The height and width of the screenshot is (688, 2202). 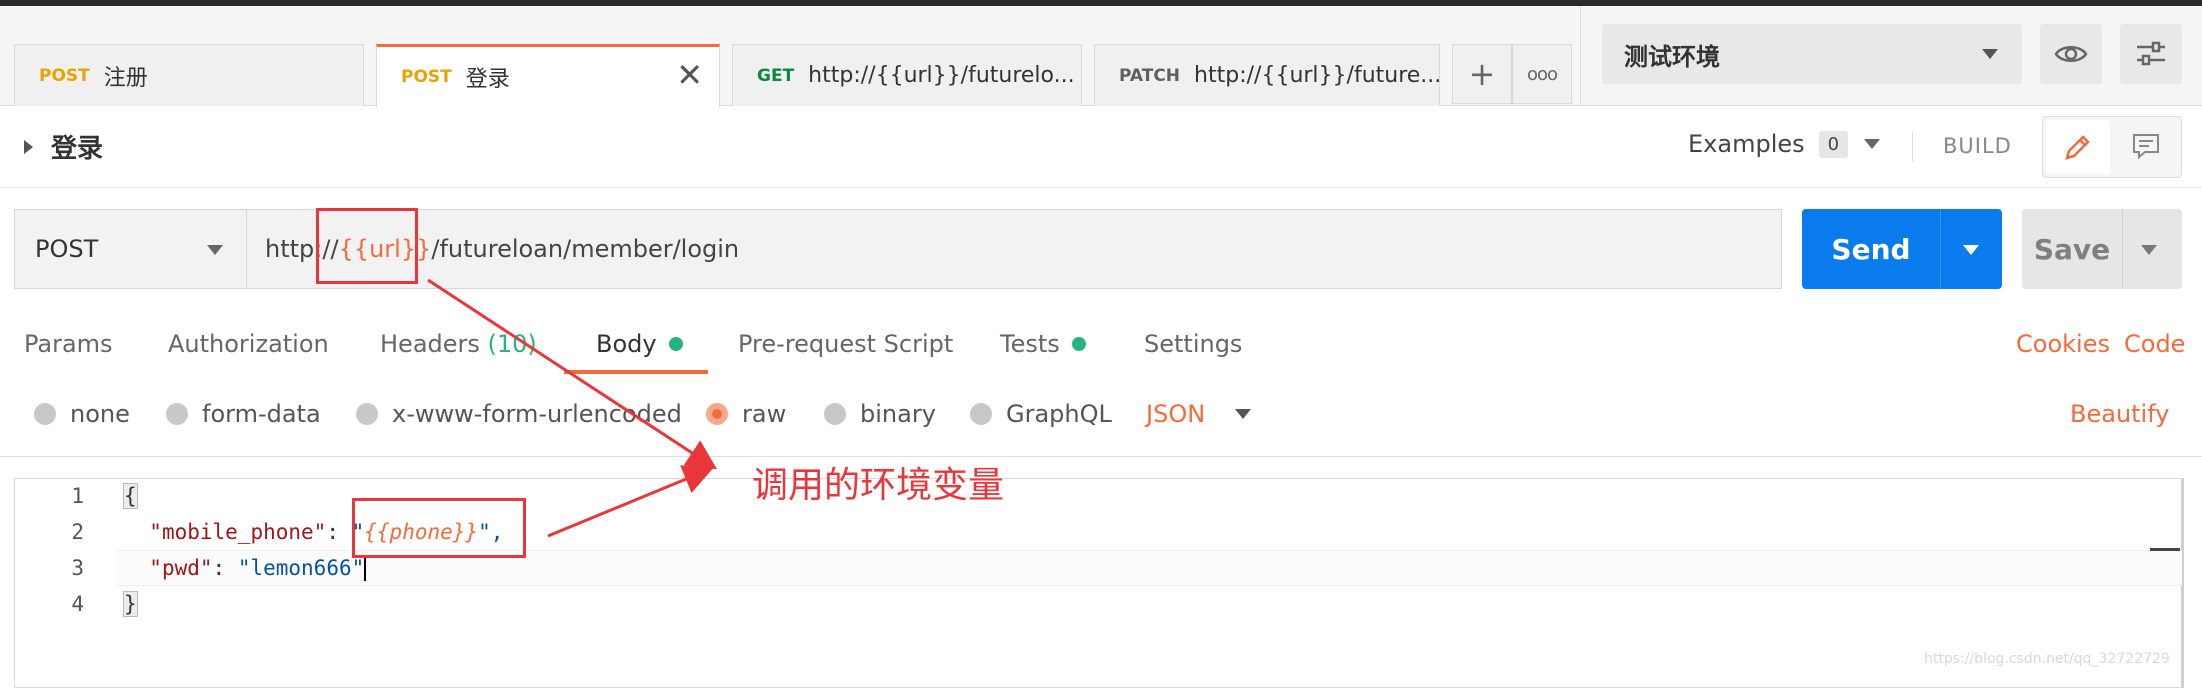 I want to click on annotation-arrow-url, so click(x=572, y=374).